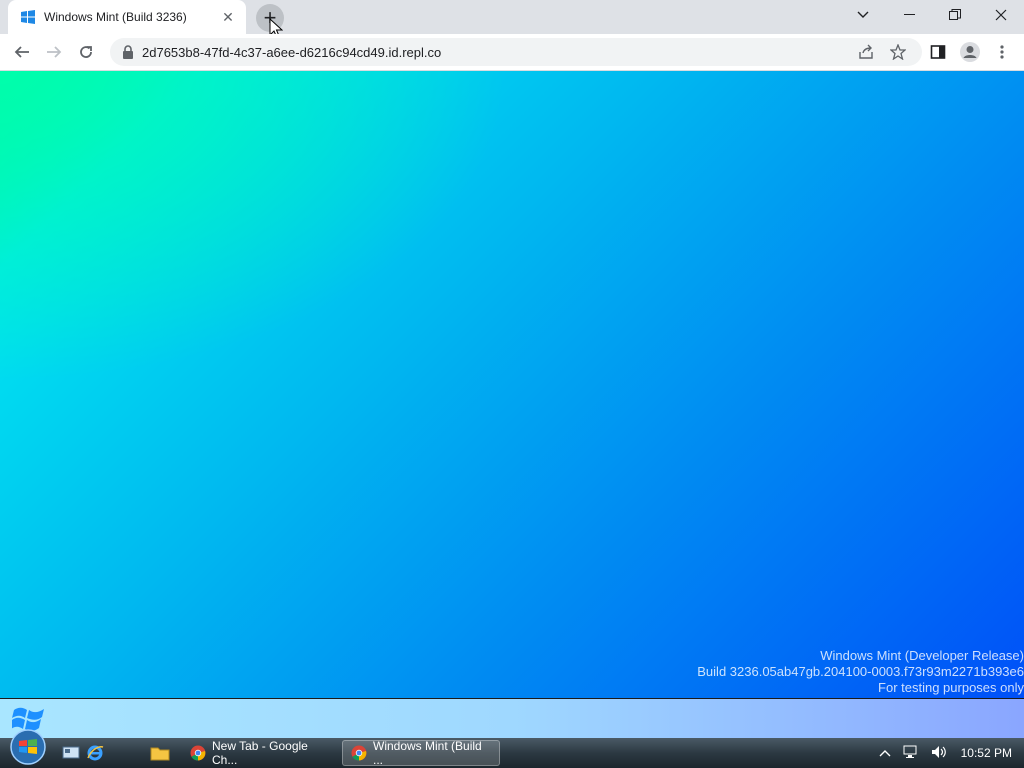  I want to click on side-panel-icon, so click(938, 52).